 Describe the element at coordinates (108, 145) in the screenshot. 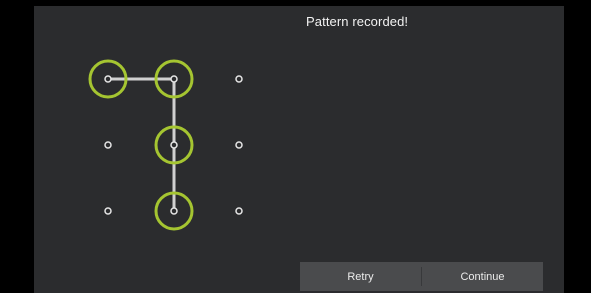

I see `pattern-dot-r1c0` at that location.